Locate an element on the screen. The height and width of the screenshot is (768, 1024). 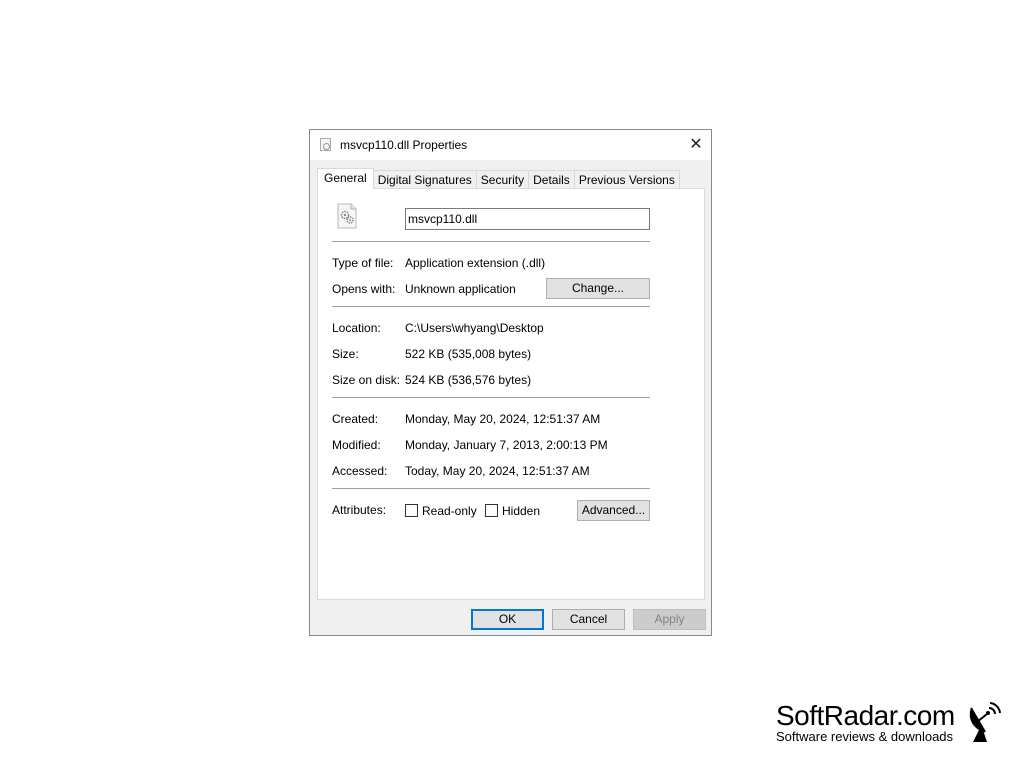
modified-label: Modified: is located at coordinates (356, 445).